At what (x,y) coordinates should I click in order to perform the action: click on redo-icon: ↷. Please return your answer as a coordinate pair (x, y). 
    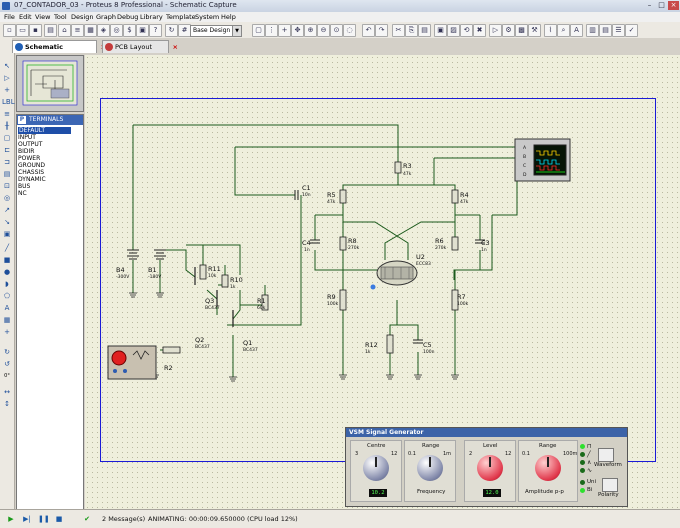
    Looking at the image, I should click on (381, 30).